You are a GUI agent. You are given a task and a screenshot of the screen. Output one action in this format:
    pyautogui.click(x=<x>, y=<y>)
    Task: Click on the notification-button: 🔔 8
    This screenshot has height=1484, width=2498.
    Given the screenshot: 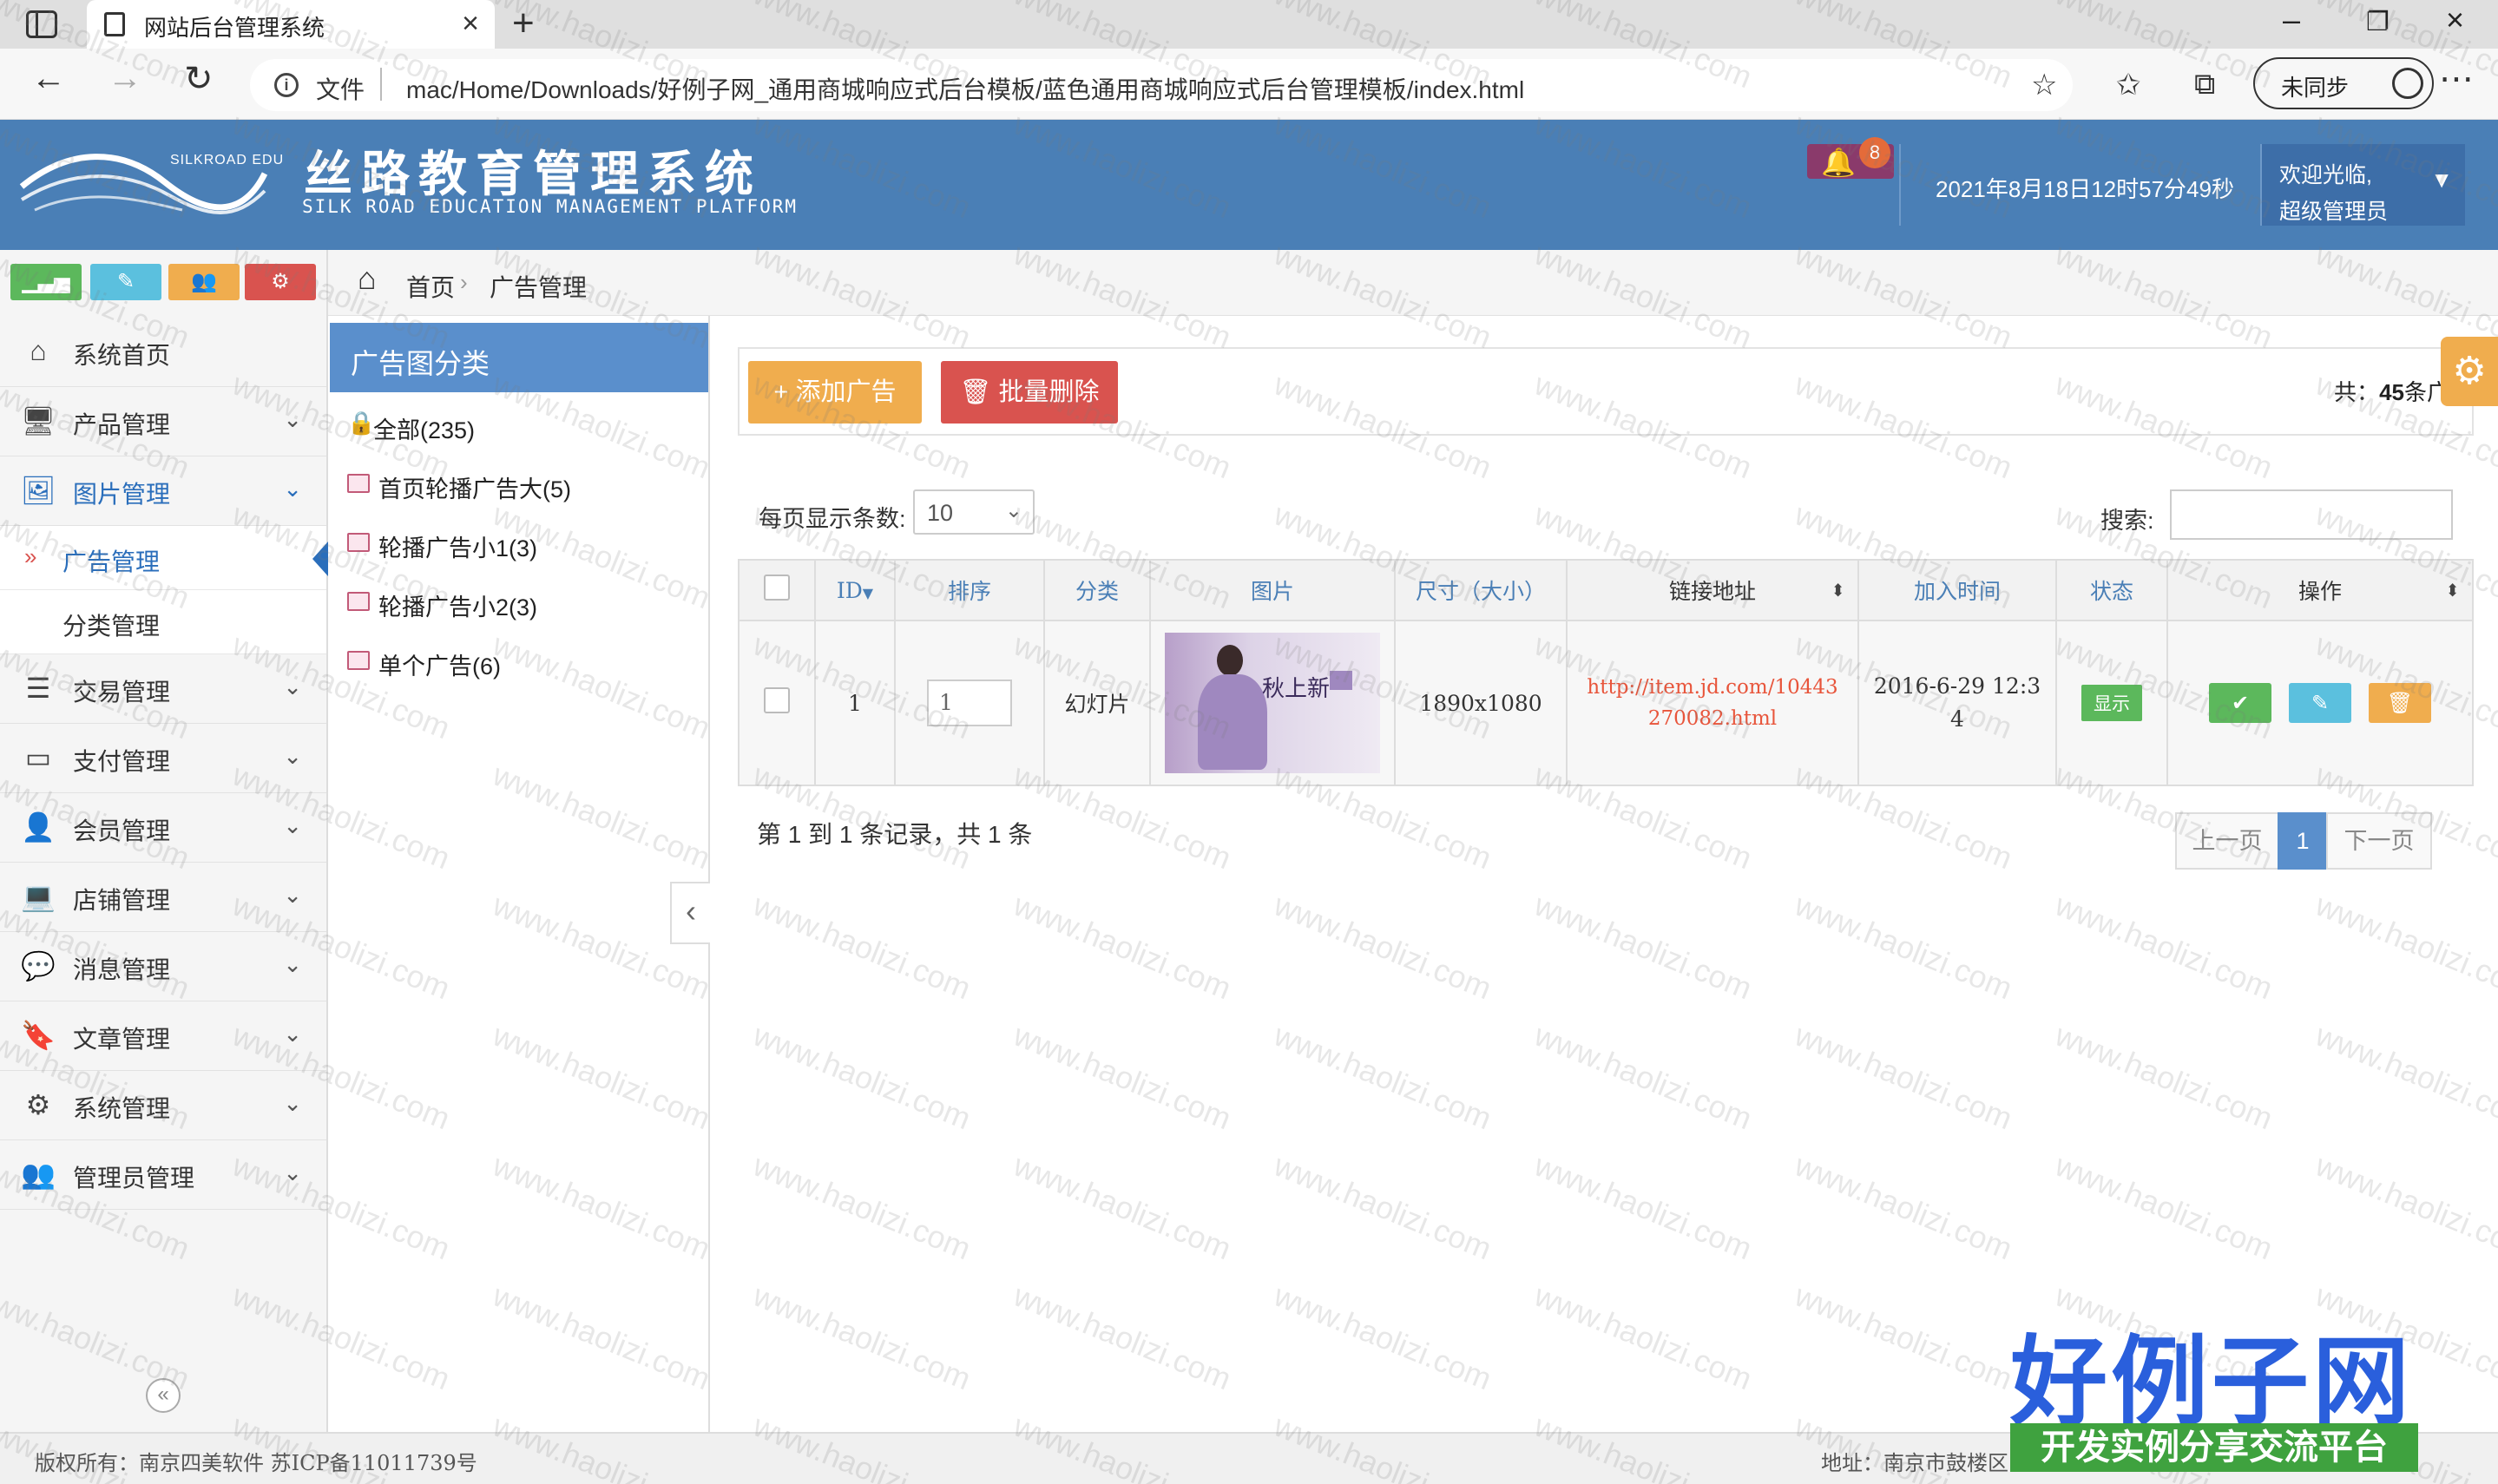 What is the action you would take?
    pyautogui.click(x=1850, y=158)
    